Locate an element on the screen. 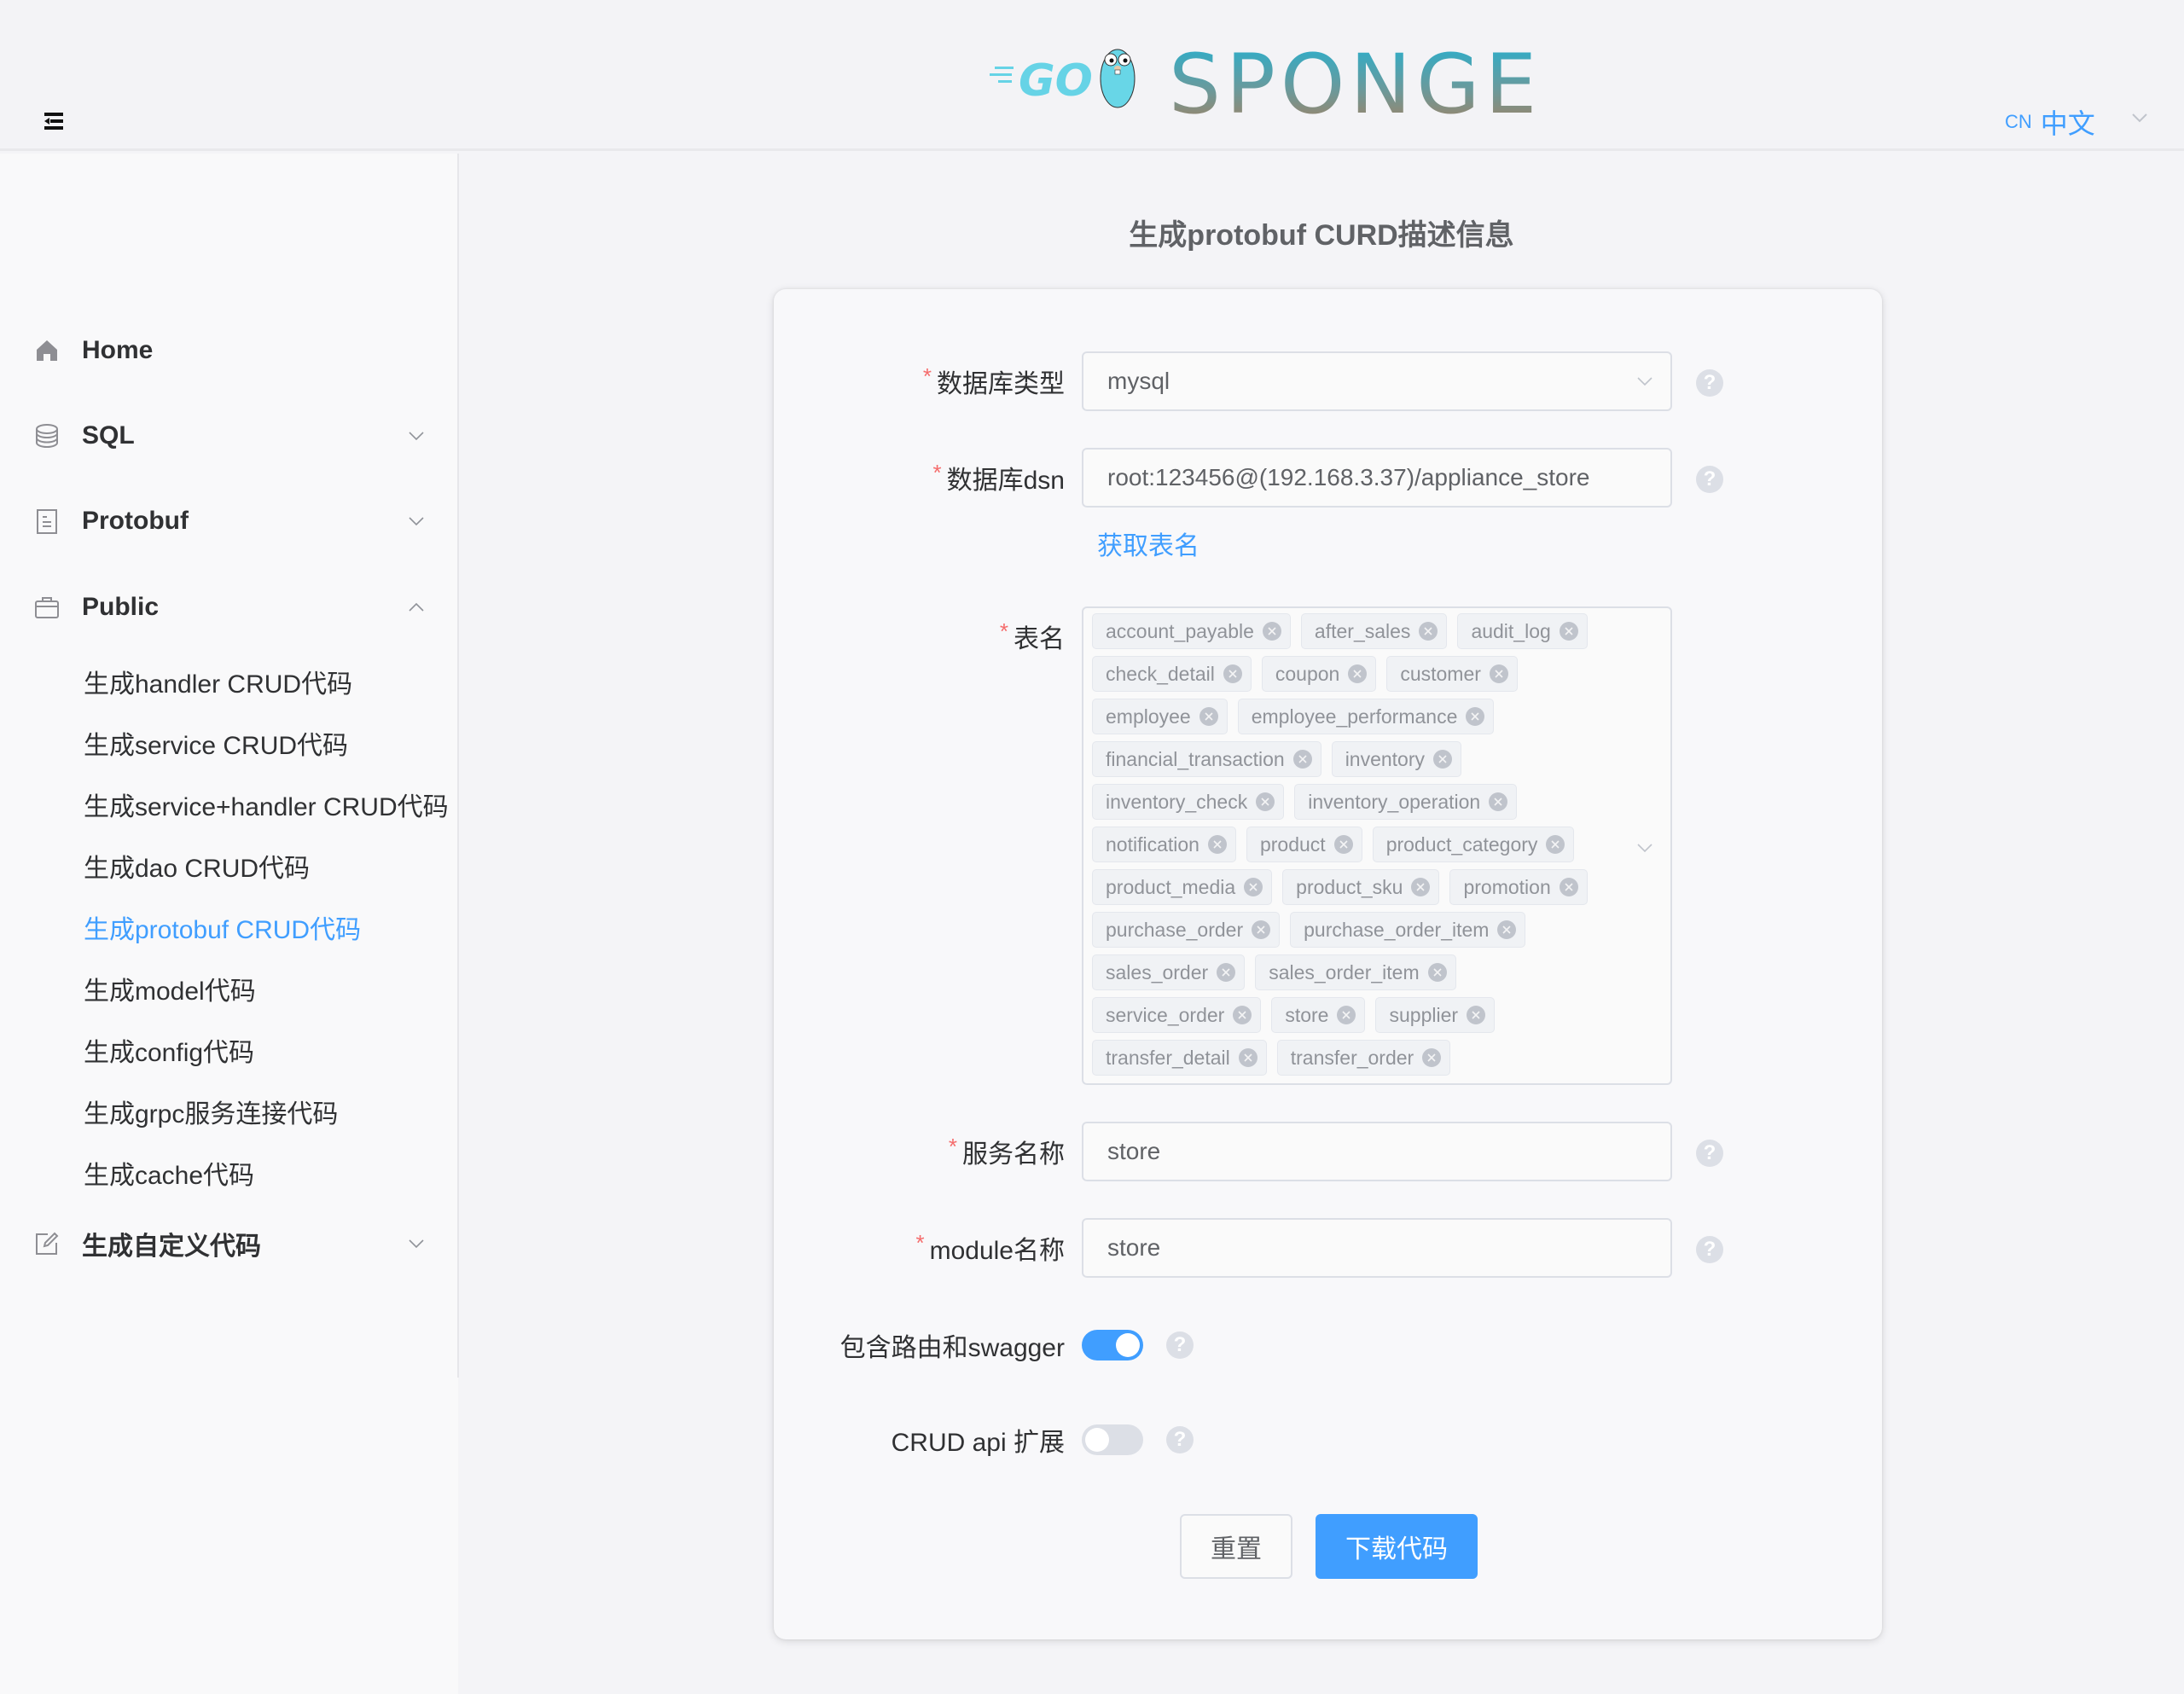  table-tag-label: account_payable is located at coordinates (1180, 630).